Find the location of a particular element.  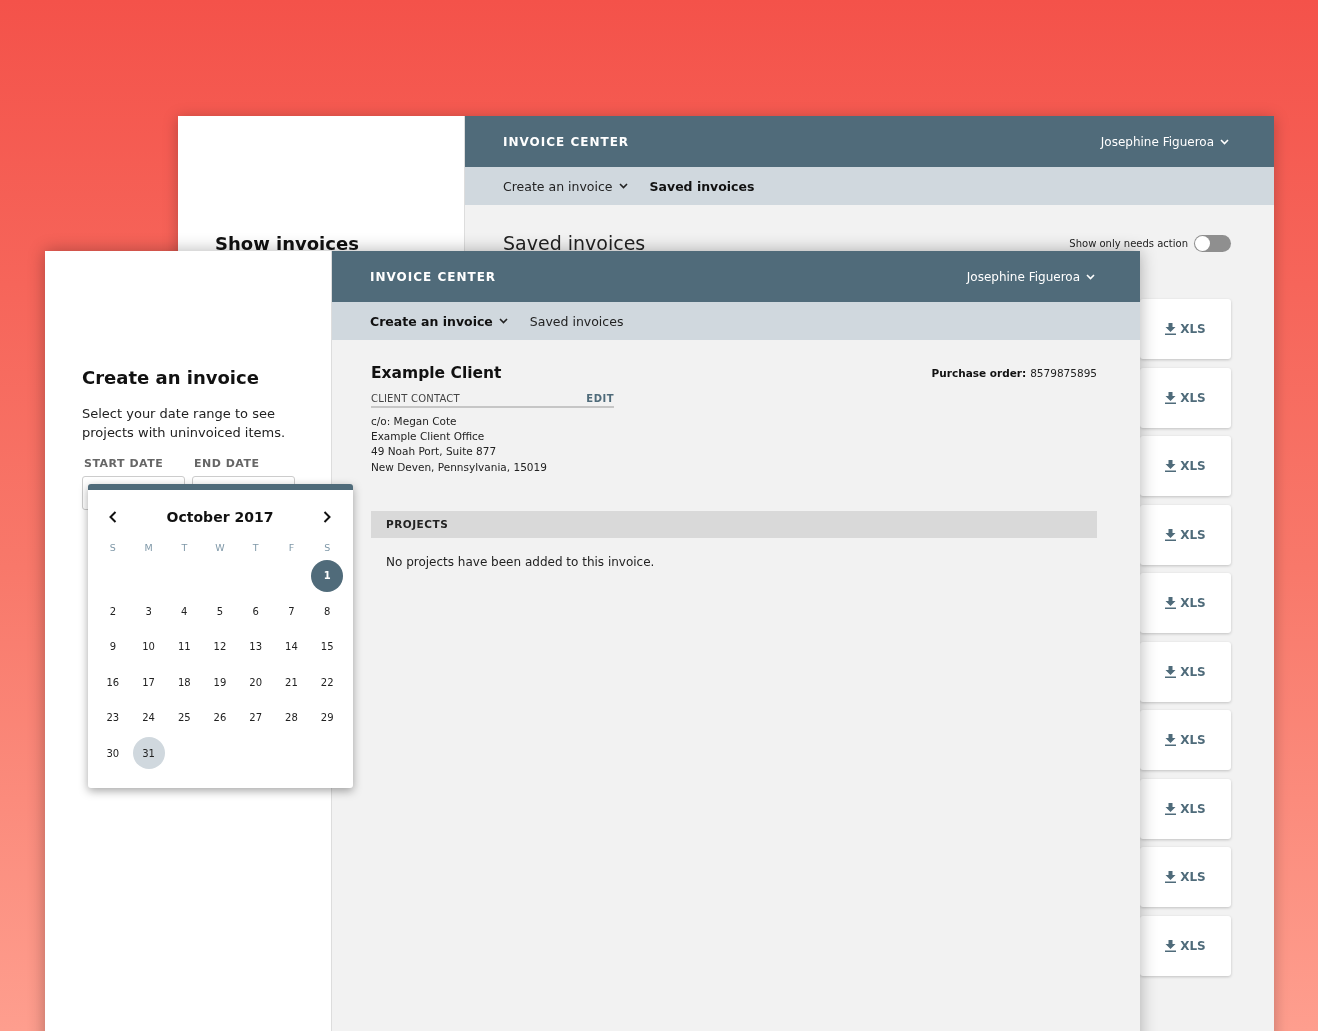

calendar-day: 15 is located at coordinates (327, 646).